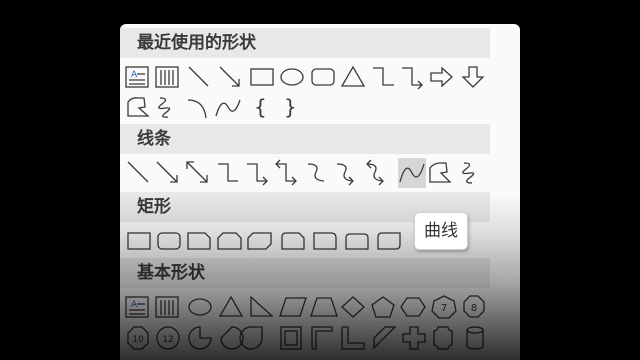  I want to click on dodecagon-icon: 12, so click(168, 338).